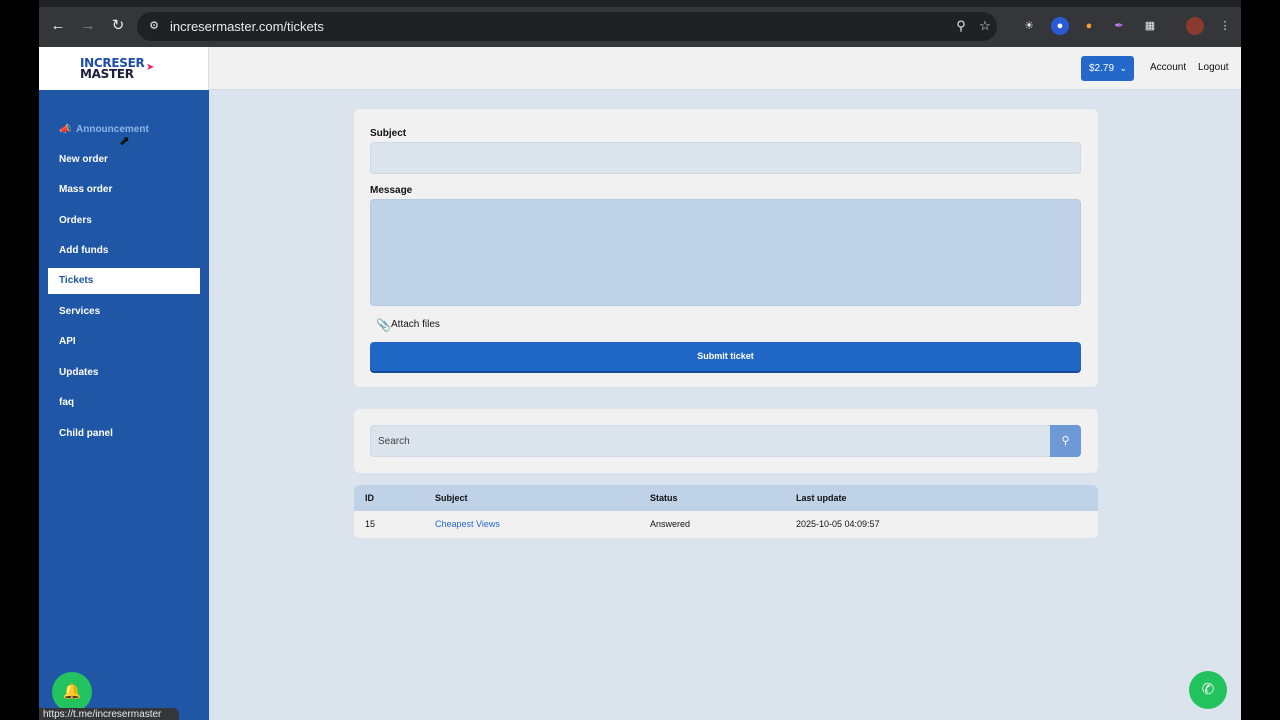  What do you see at coordinates (1119, 26) in the screenshot?
I see `feather-extension-icon: ✒` at bounding box center [1119, 26].